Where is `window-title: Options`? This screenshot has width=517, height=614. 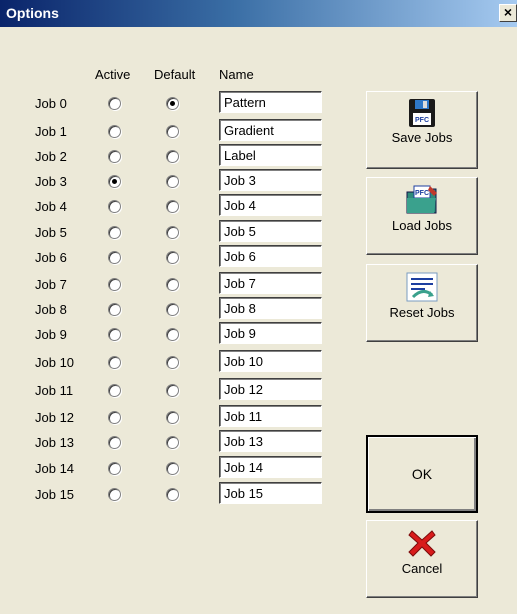 window-title: Options is located at coordinates (32, 13).